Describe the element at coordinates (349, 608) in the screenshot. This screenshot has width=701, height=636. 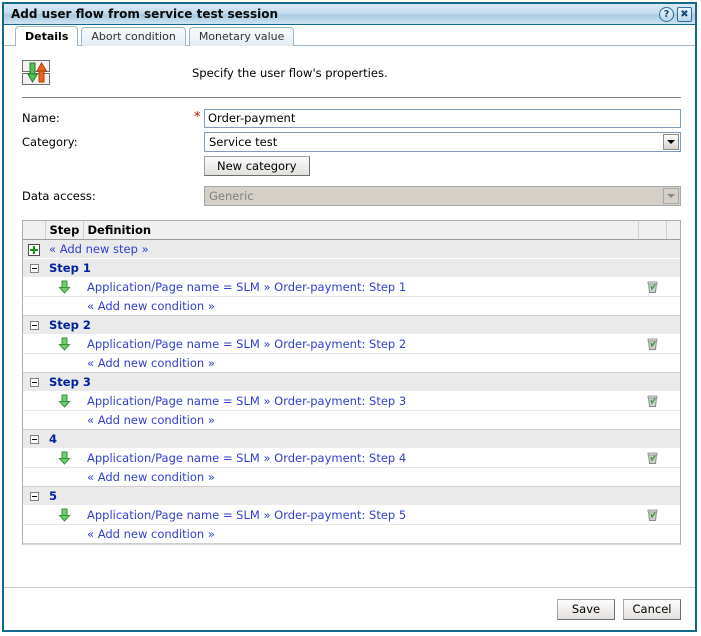
I see `dialog-footer: Save Cancel` at that location.